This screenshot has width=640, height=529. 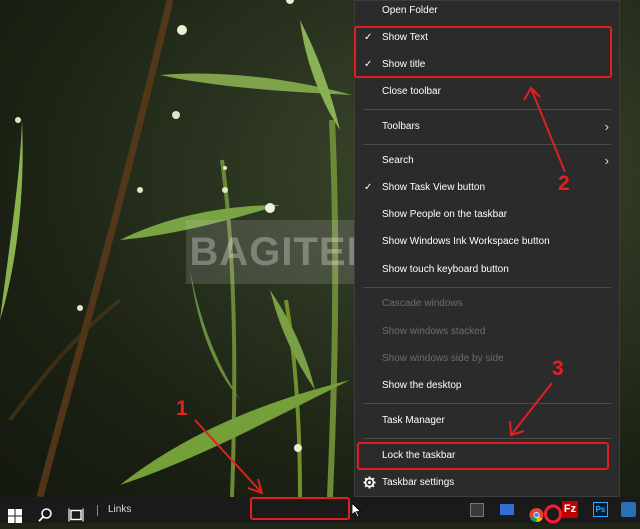 I want to click on annotation-label-1: 1, so click(x=182, y=408).